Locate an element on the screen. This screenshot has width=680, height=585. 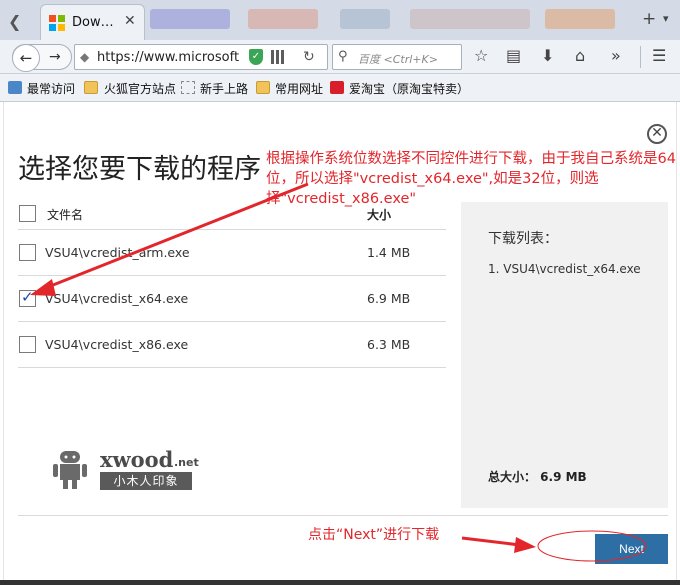
search-box: ⚲ 百度 <Ctrl+K> is located at coordinates (397, 57).